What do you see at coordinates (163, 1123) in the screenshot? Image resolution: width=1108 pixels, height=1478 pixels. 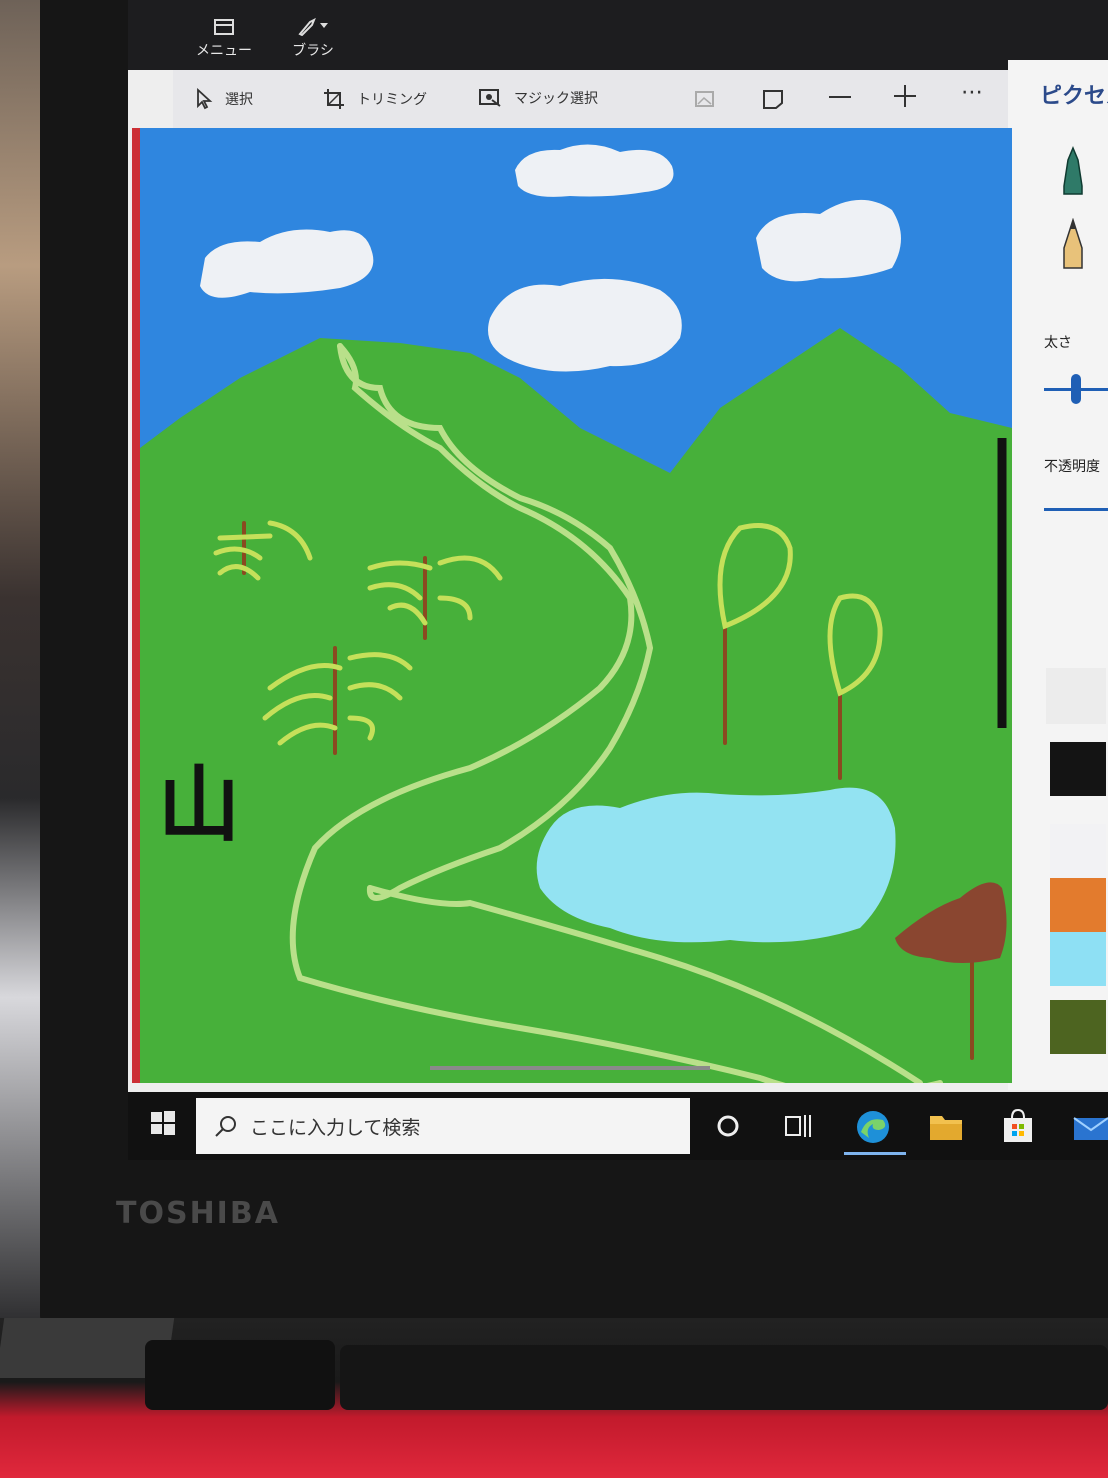 I see `windows-start-icon` at bounding box center [163, 1123].